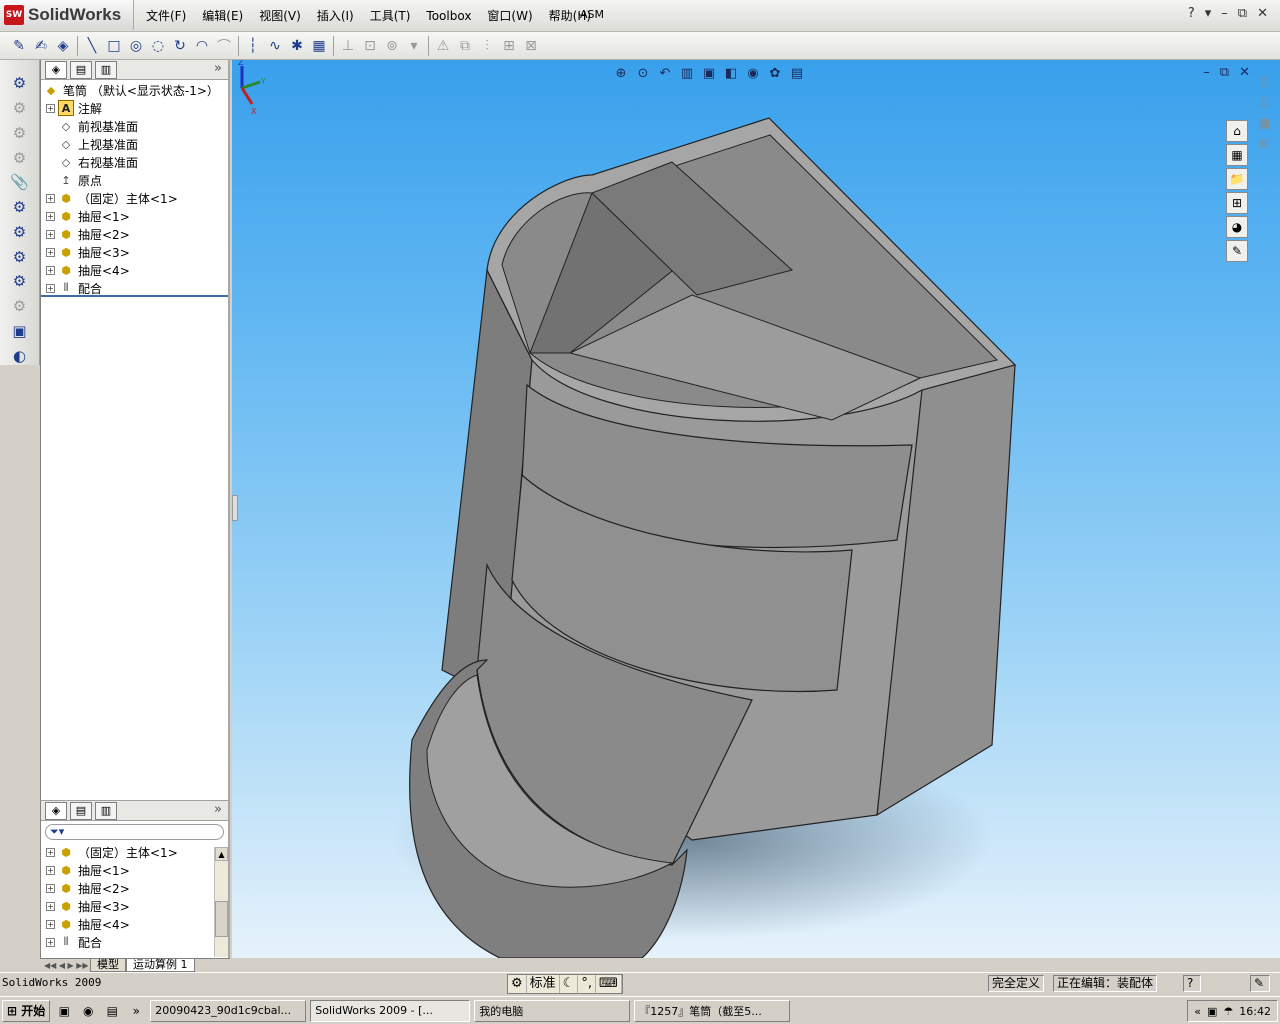 The width and height of the screenshot is (1280, 1024). What do you see at coordinates (20, 256) in the screenshot?
I see `move-component-icon: ⚙` at bounding box center [20, 256].